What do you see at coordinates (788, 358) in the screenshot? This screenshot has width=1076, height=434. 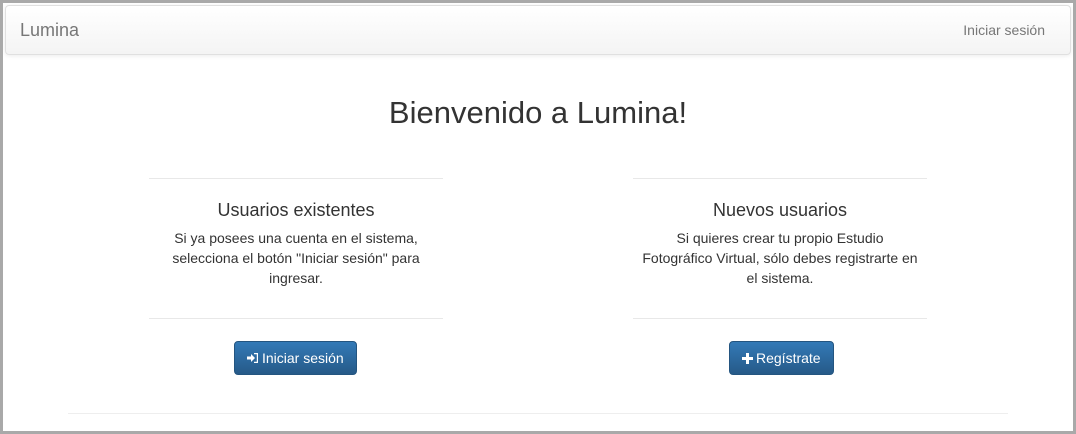 I see `register-button-label: Regístrate` at bounding box center [788, 358].